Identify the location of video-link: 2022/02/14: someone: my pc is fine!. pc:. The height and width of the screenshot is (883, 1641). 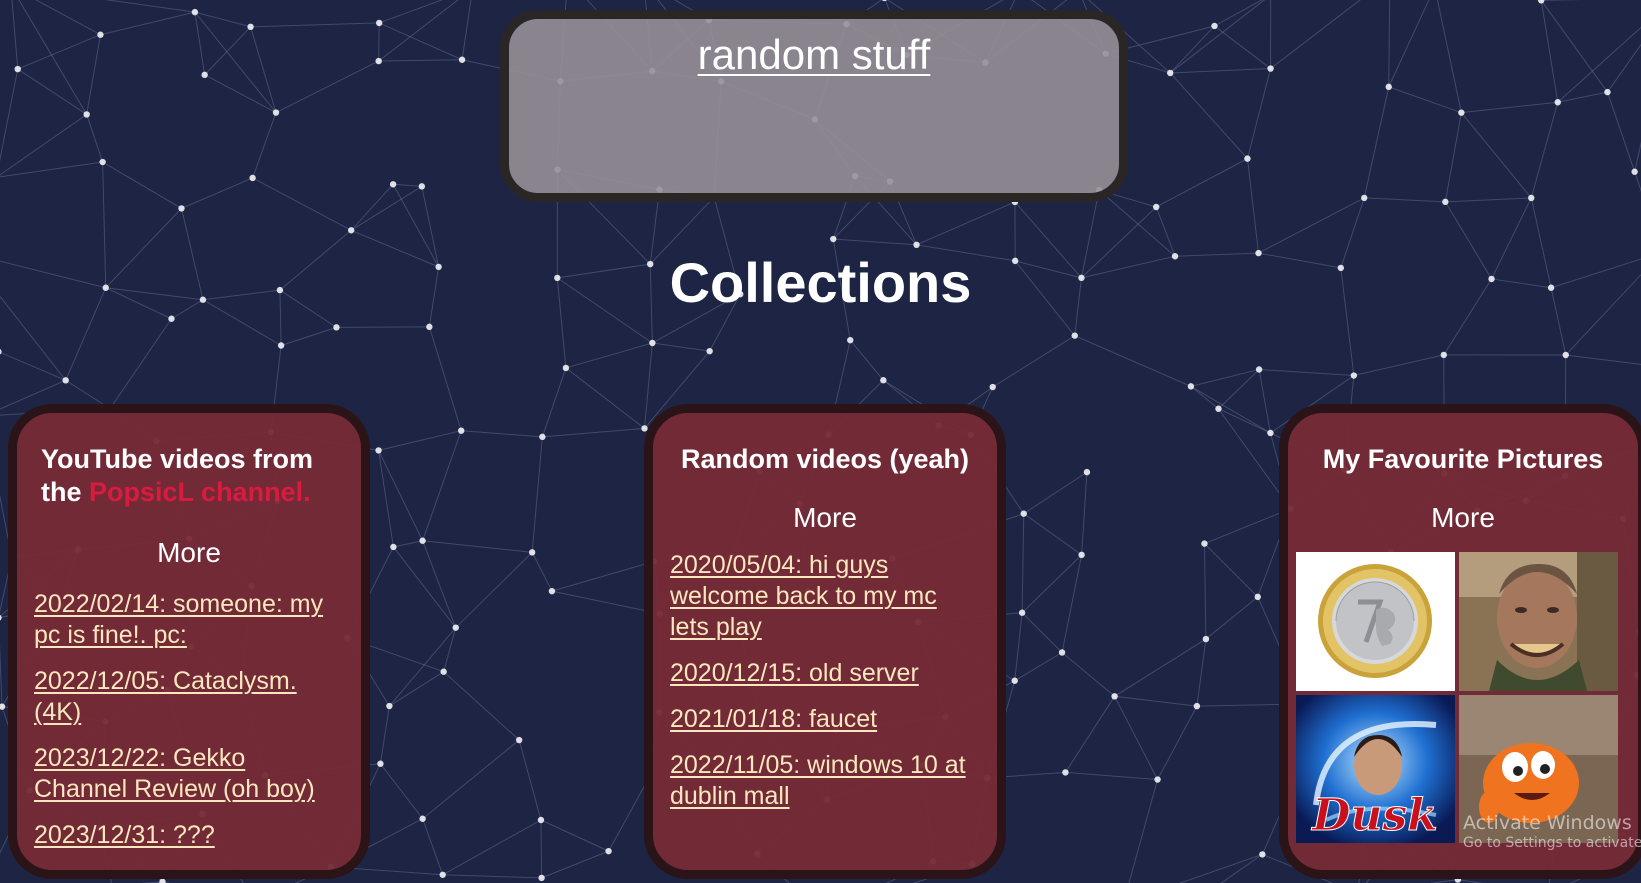
(178, 619).